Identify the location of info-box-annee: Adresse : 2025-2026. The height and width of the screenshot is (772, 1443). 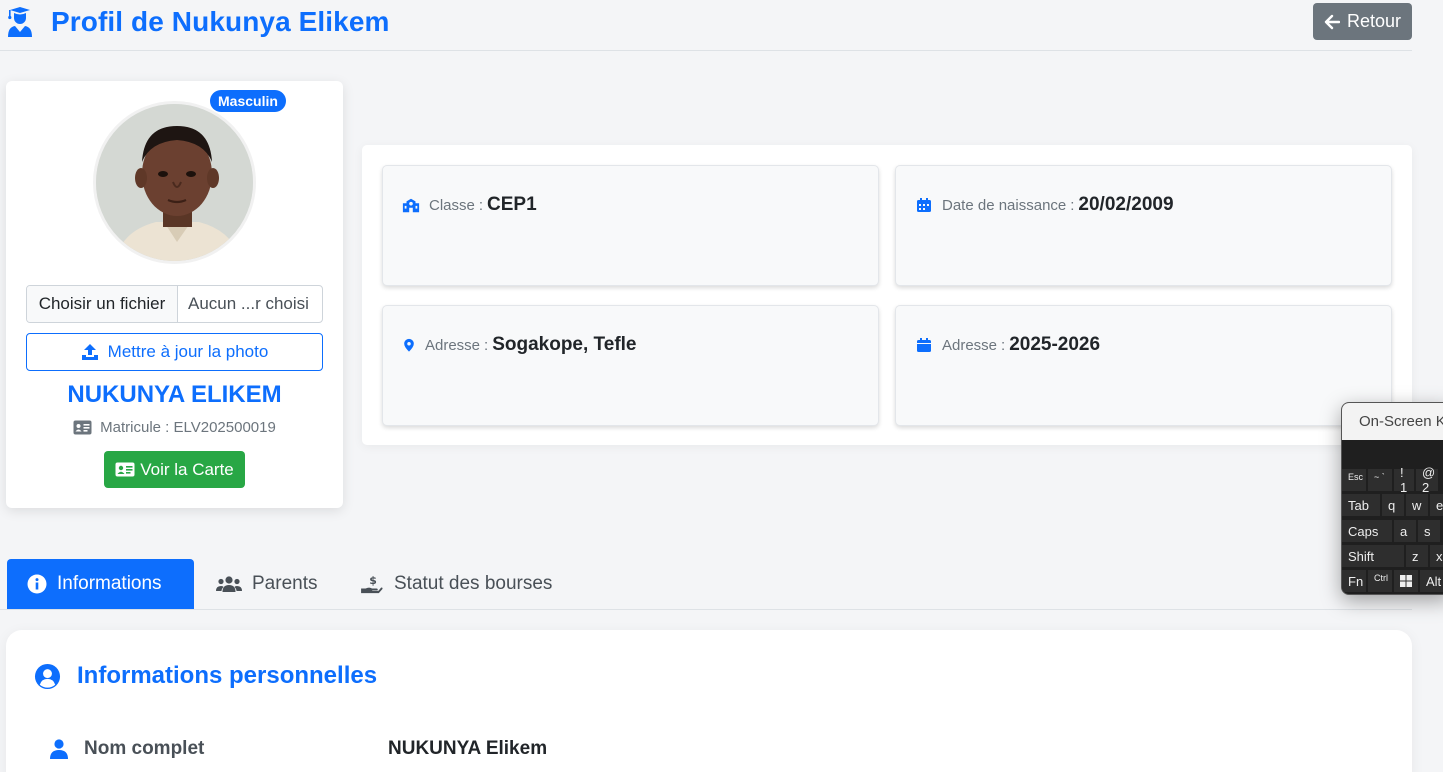
(1143, 365).